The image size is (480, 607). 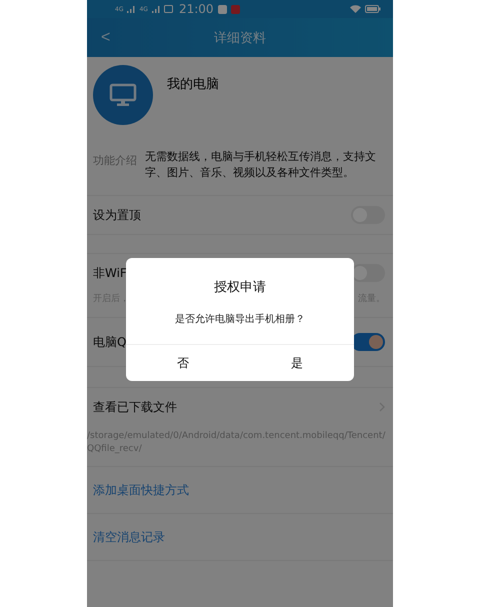 I want to click on clock-time: 21:00, so click(x=196, y=9).